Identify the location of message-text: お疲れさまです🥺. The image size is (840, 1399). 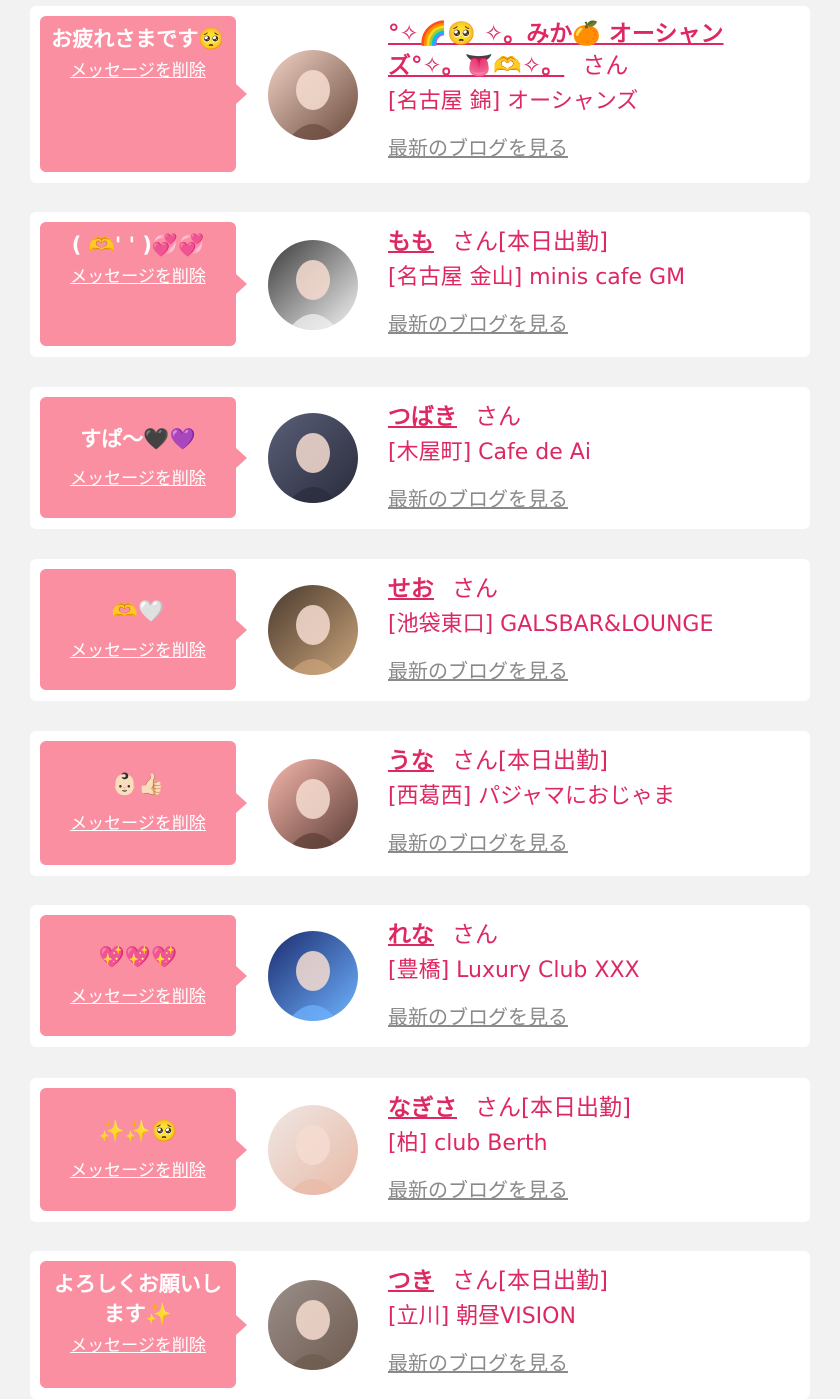
(138, 39).